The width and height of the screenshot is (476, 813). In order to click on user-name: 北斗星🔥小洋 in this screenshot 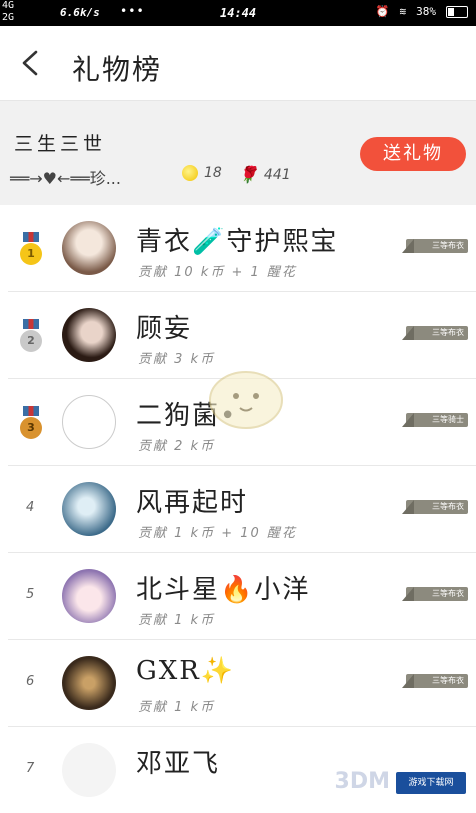, I will do `click(223, 590)`.